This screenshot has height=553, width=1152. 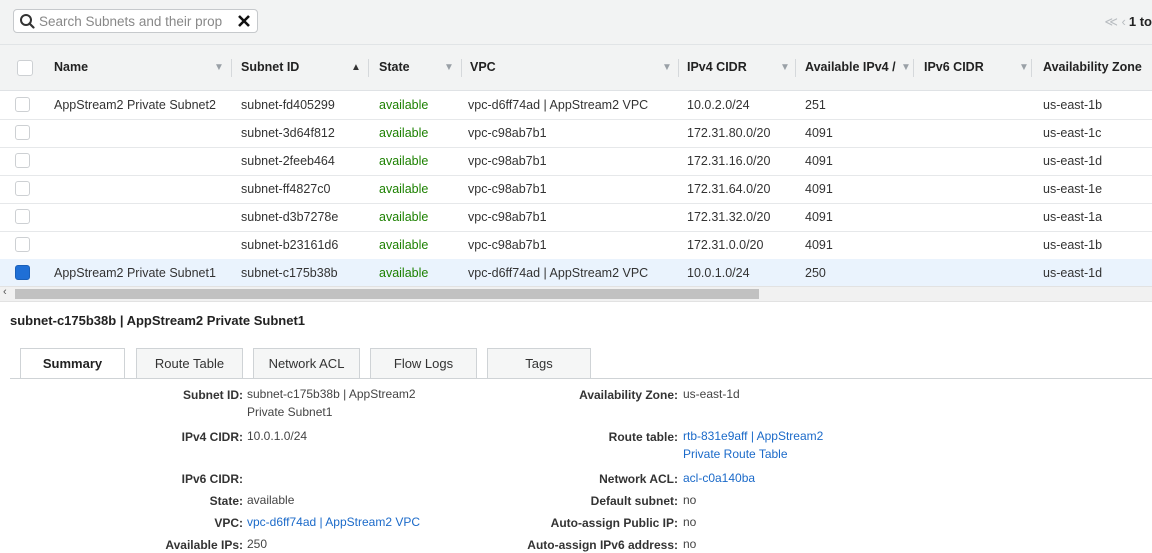 I want to click on cell-available-ipv4: 250, so click(x=815, y=273).